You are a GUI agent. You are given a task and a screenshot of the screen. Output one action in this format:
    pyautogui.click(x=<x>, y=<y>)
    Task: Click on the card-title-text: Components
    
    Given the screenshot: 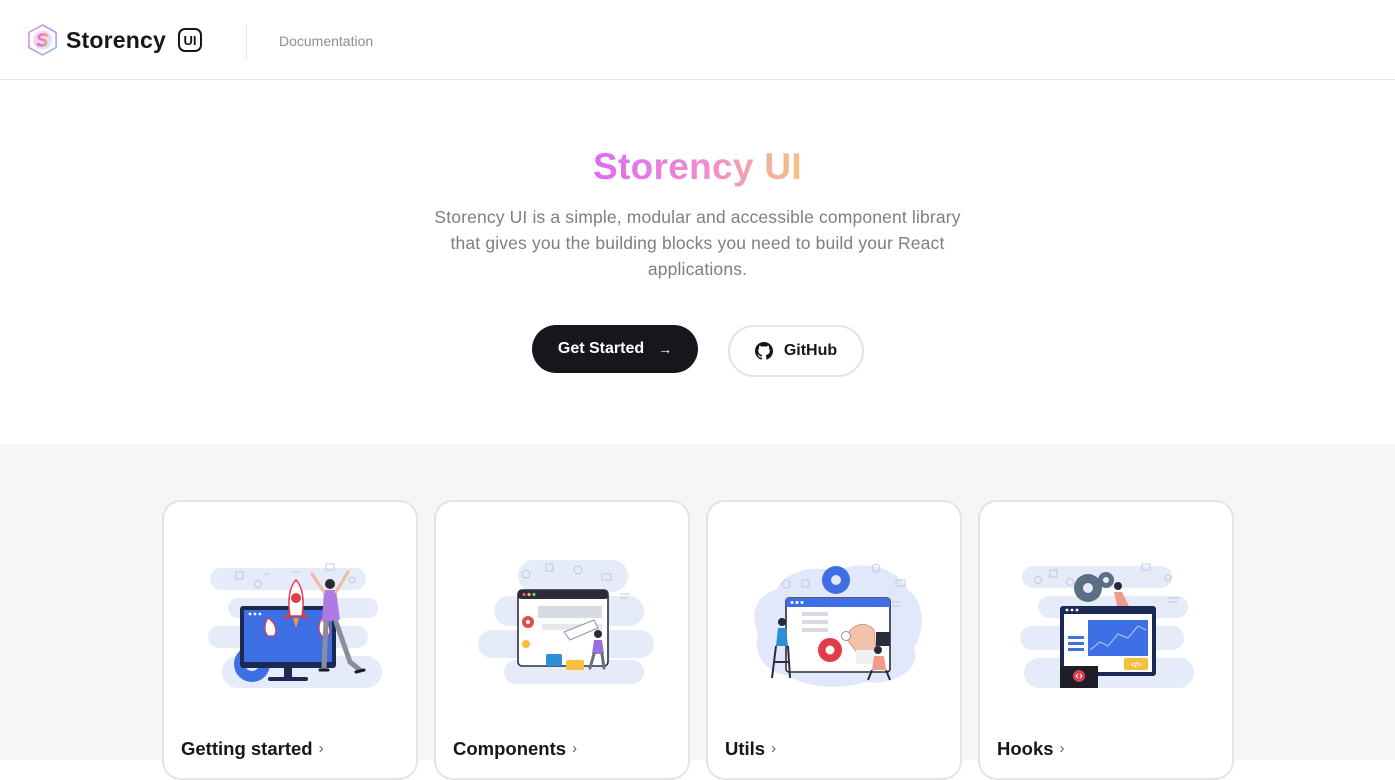 What is the action you would take?
    pyautogui.click(x=510, y=748)
    